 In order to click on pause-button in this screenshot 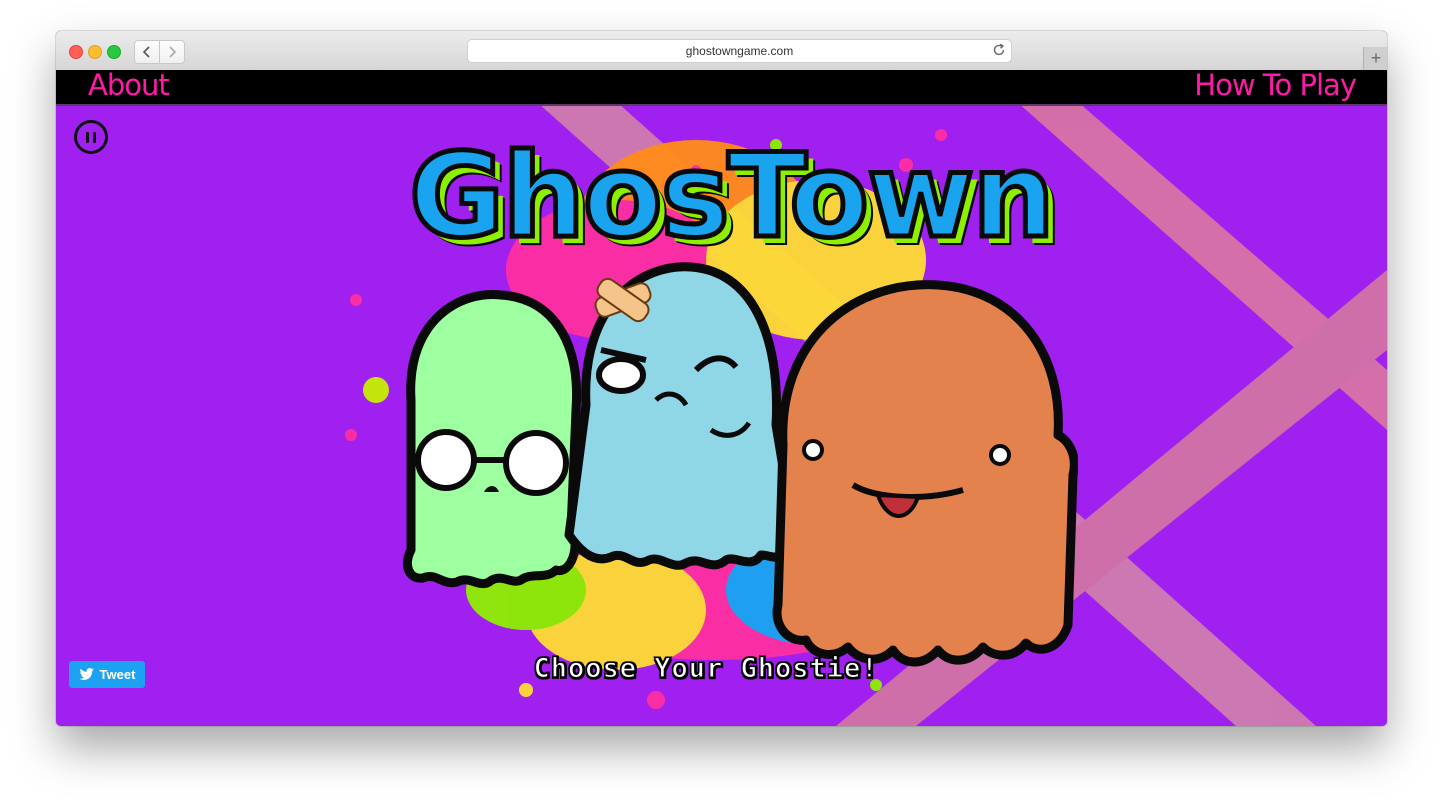, I will do `click(91, 137)`.